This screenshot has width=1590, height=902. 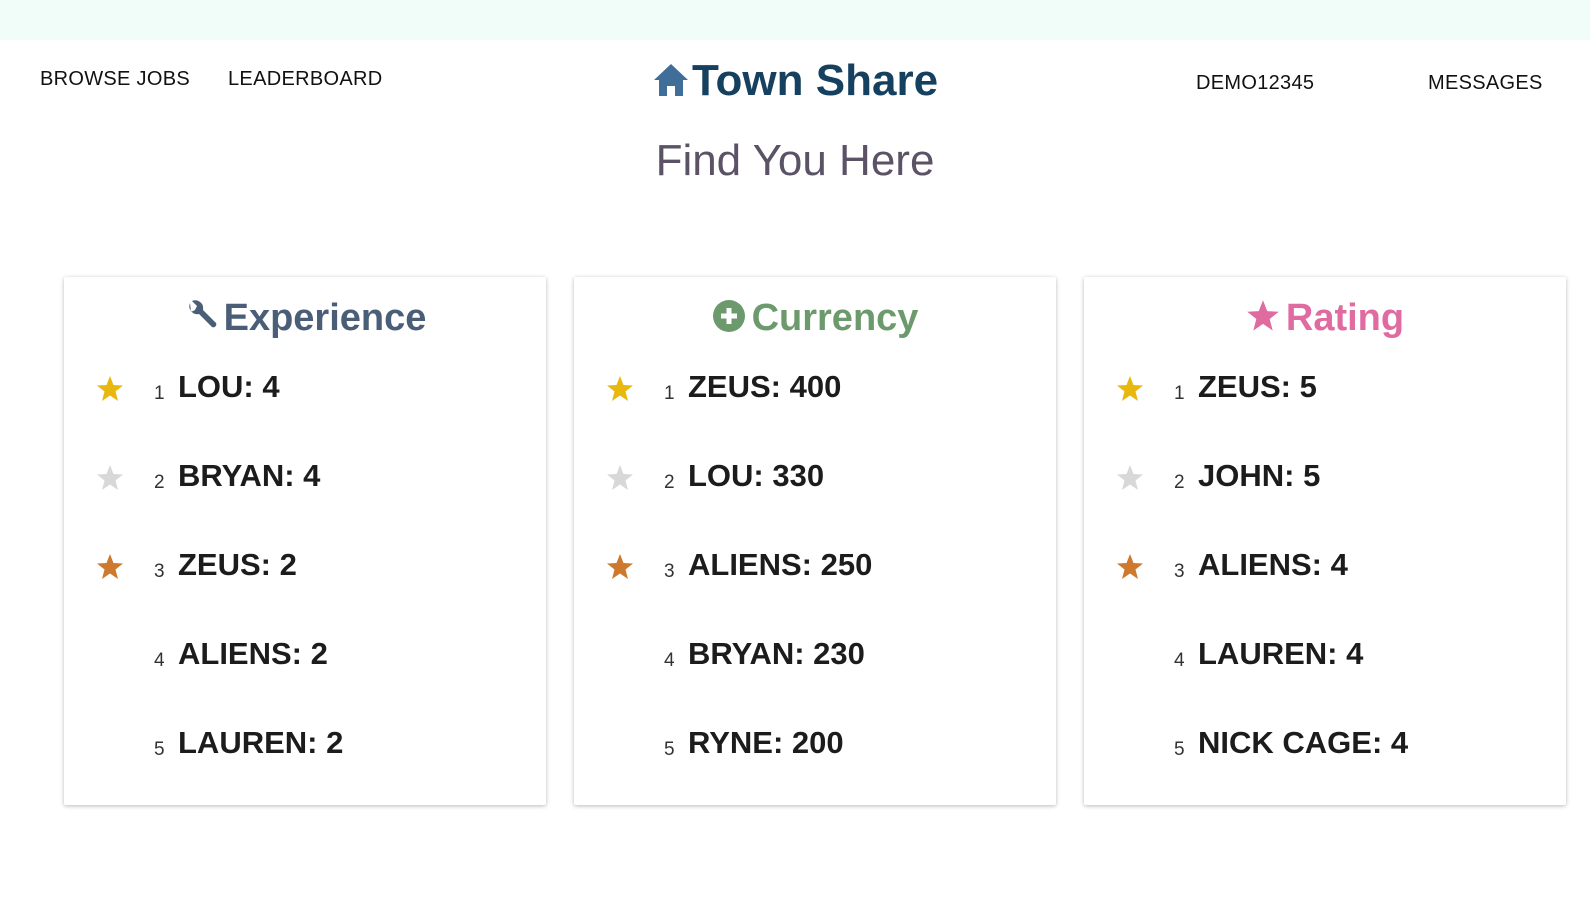 I want to click on rating-card-title: Rating, so click(x=1325, y=320).